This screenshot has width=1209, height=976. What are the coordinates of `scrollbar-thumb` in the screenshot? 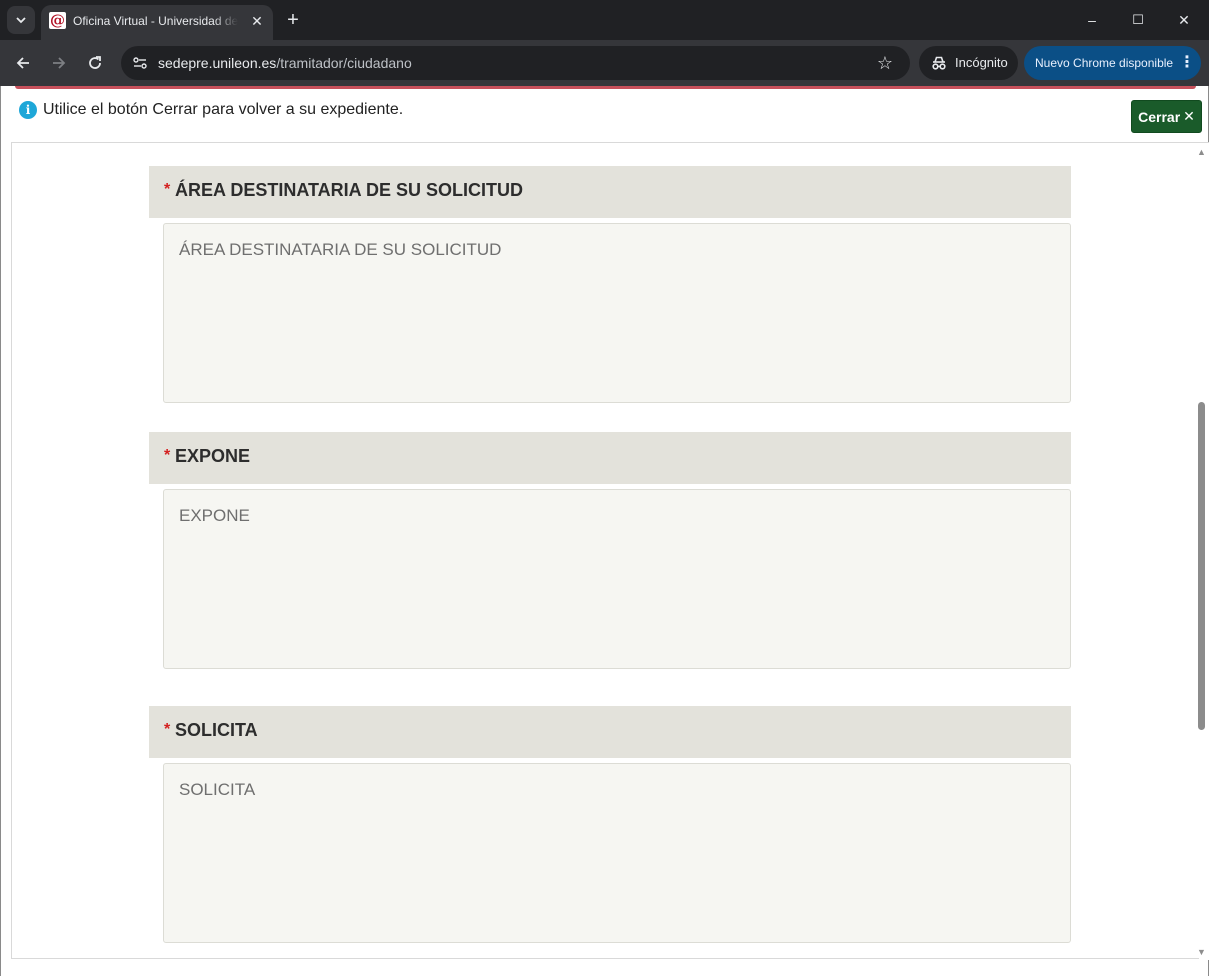 It's located at (1201, 566).